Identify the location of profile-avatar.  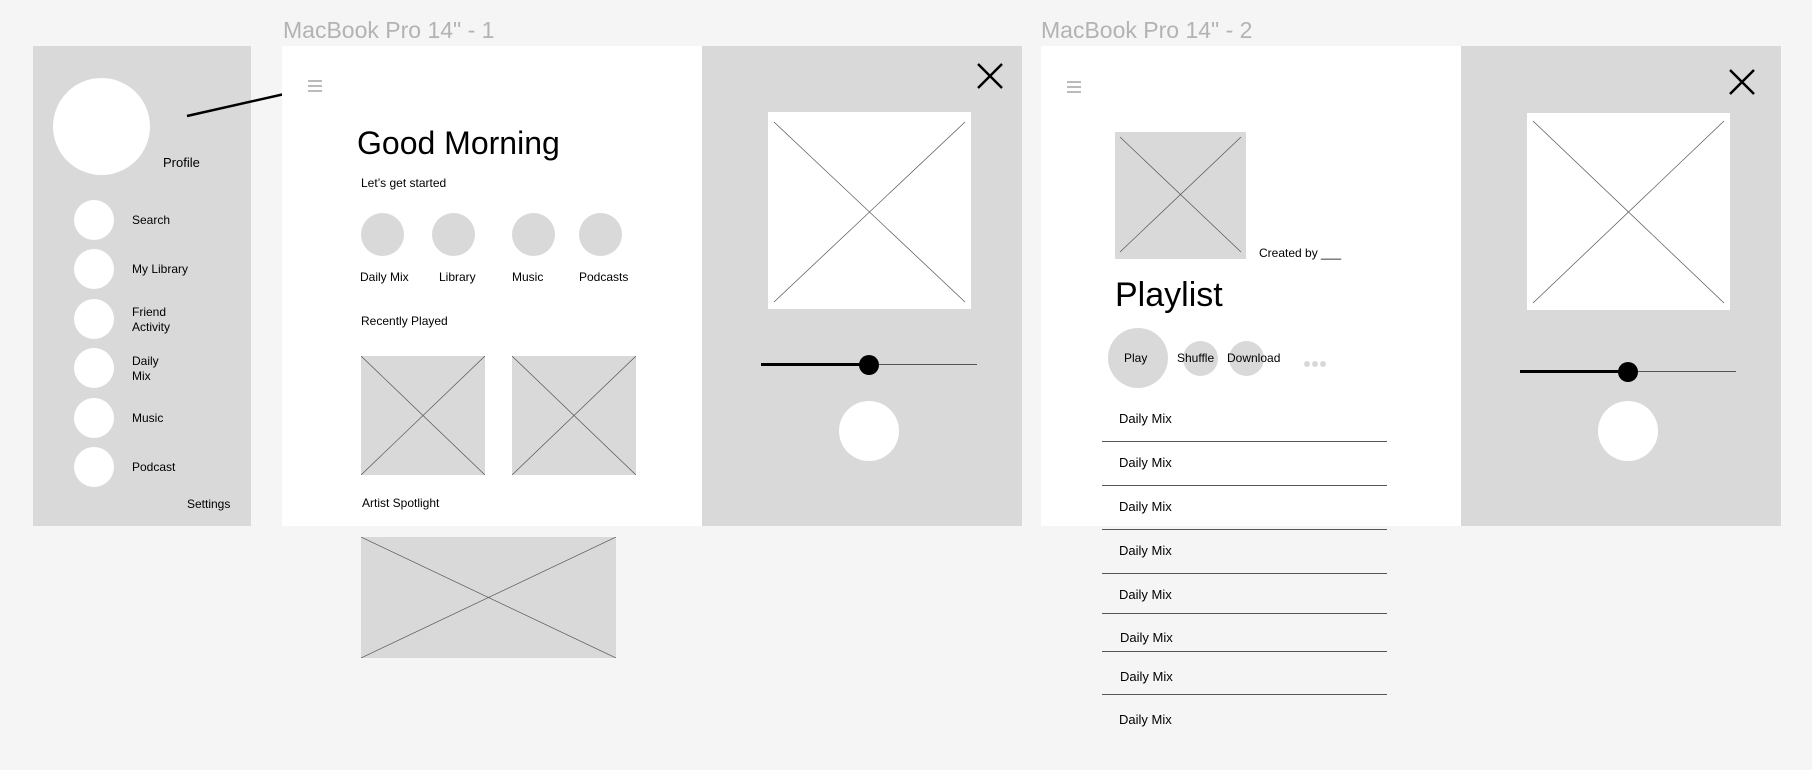
(101, 126).